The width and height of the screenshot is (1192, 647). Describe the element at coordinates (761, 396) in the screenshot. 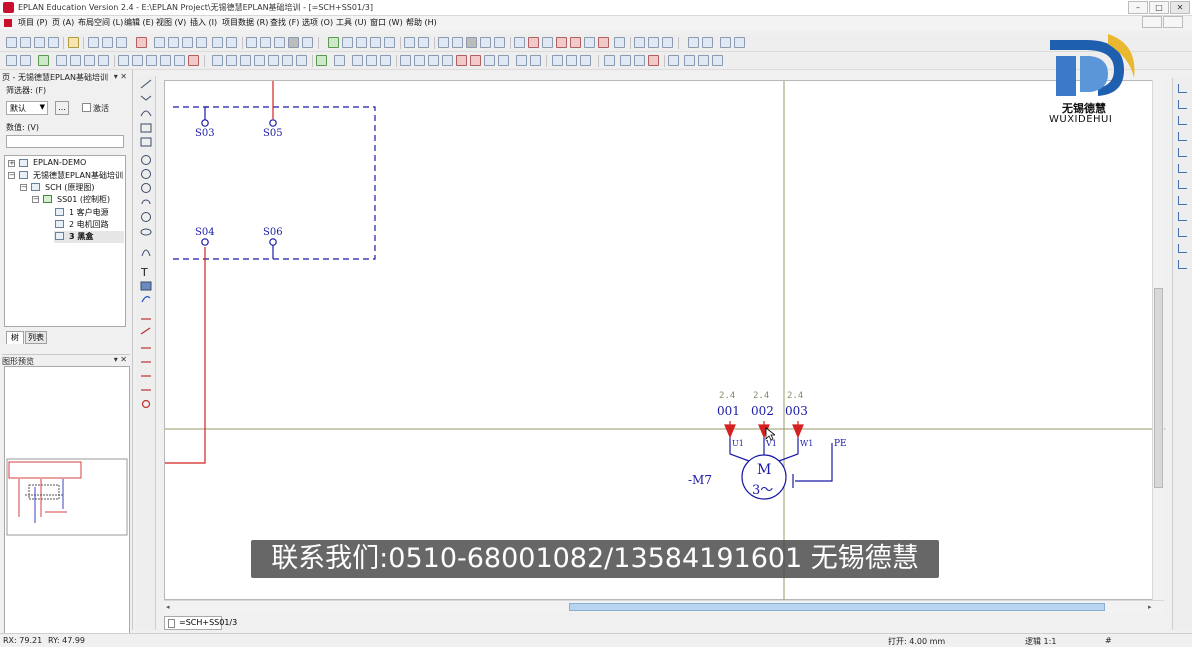

I see `cross-ref-2: 2.4` at that location.